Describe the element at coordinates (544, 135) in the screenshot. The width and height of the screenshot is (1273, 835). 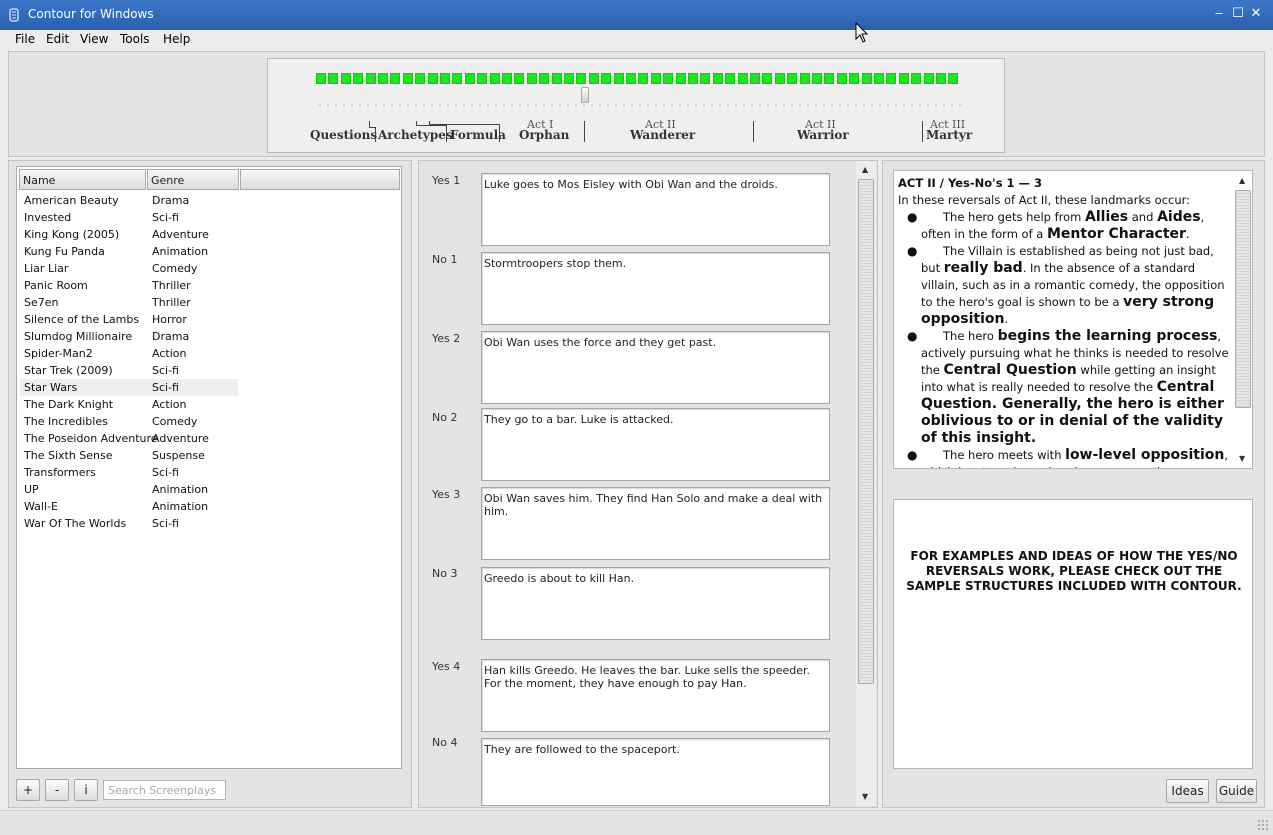
I see `act-1-name: Orphan` at that location.